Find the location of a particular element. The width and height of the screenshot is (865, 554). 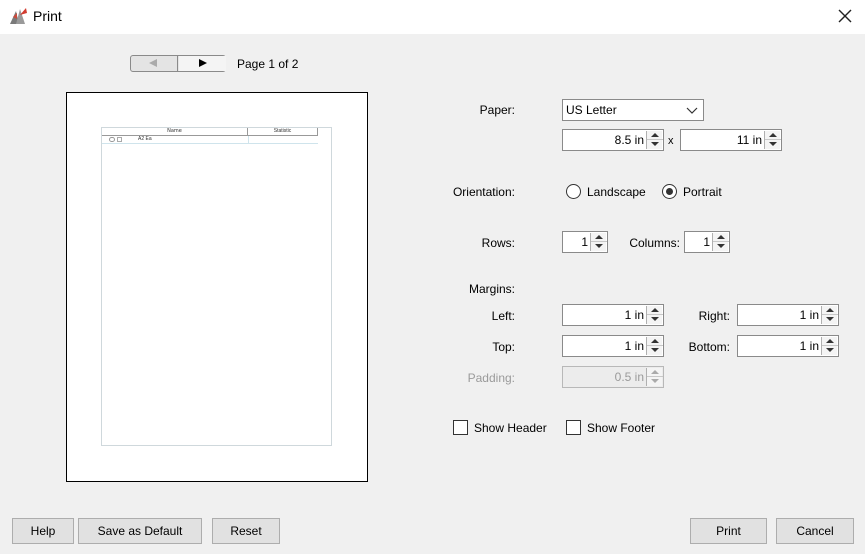

dimension-separator: x is located at coordinates (671, 141).